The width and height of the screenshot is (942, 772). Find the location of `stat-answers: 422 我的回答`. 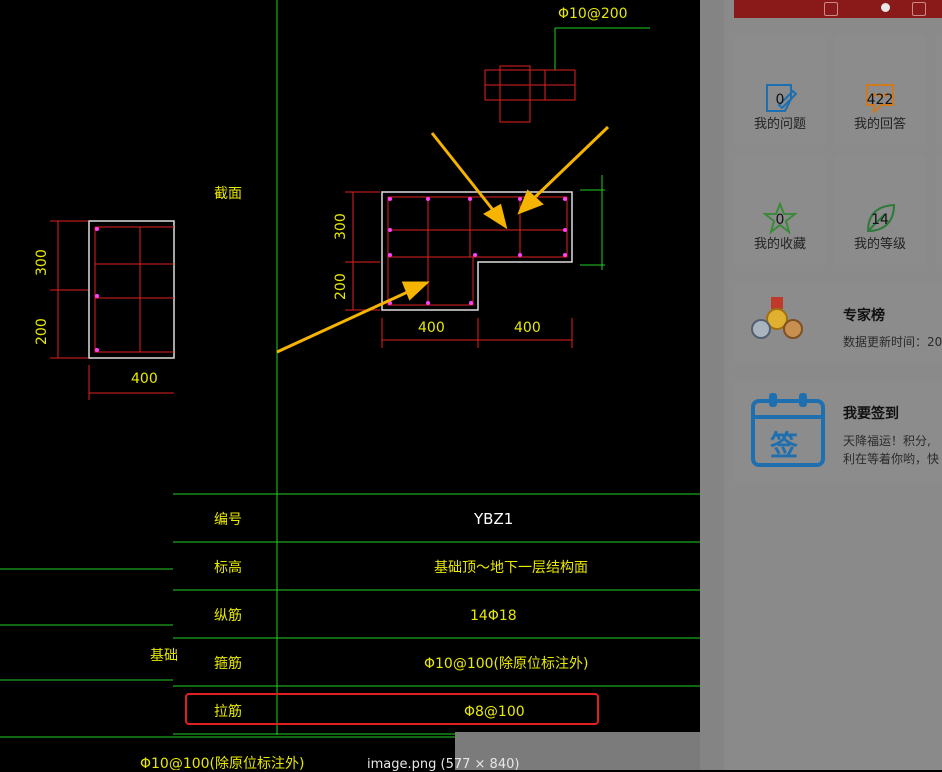

stat-answers: 422 我的回答 is located at coordinates (880, 90).